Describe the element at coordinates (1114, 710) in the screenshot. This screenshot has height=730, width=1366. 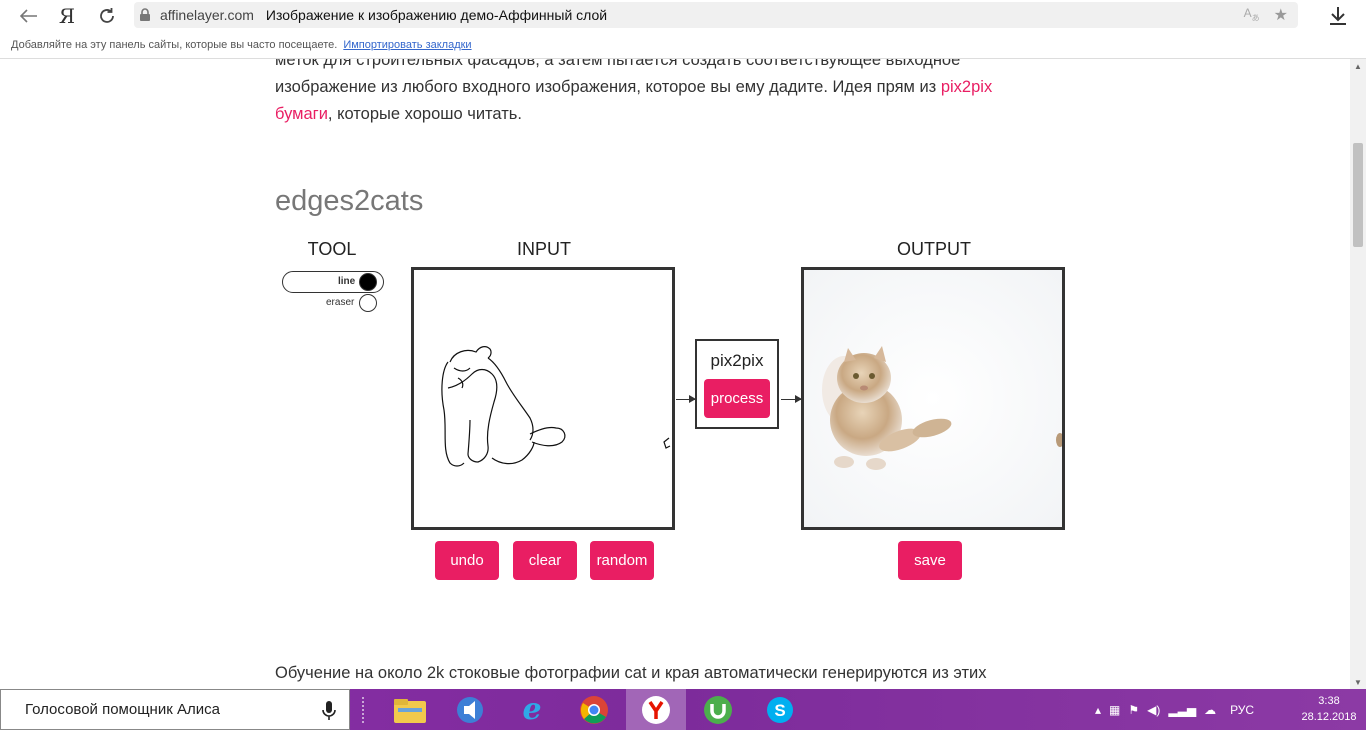
I see `tray-app-icon: ▦` at that location.